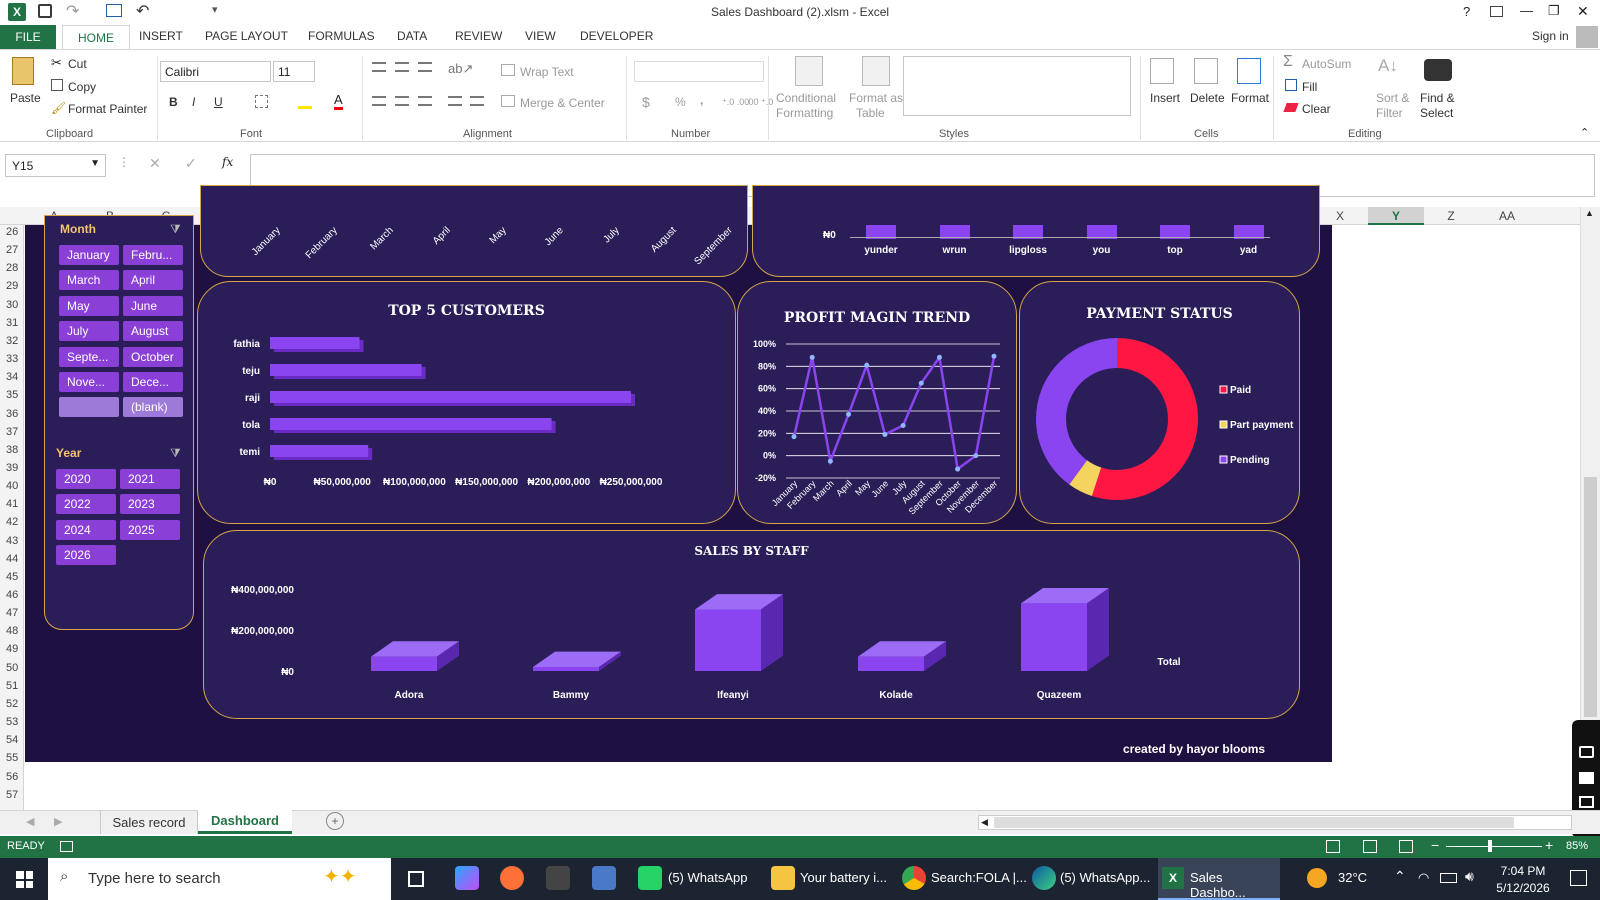 The width and height of the screenshot is (1600, 900). Describe the element at coordinates (153, 331) in the screenshot. I see `month-slicer-item: August` at that location.